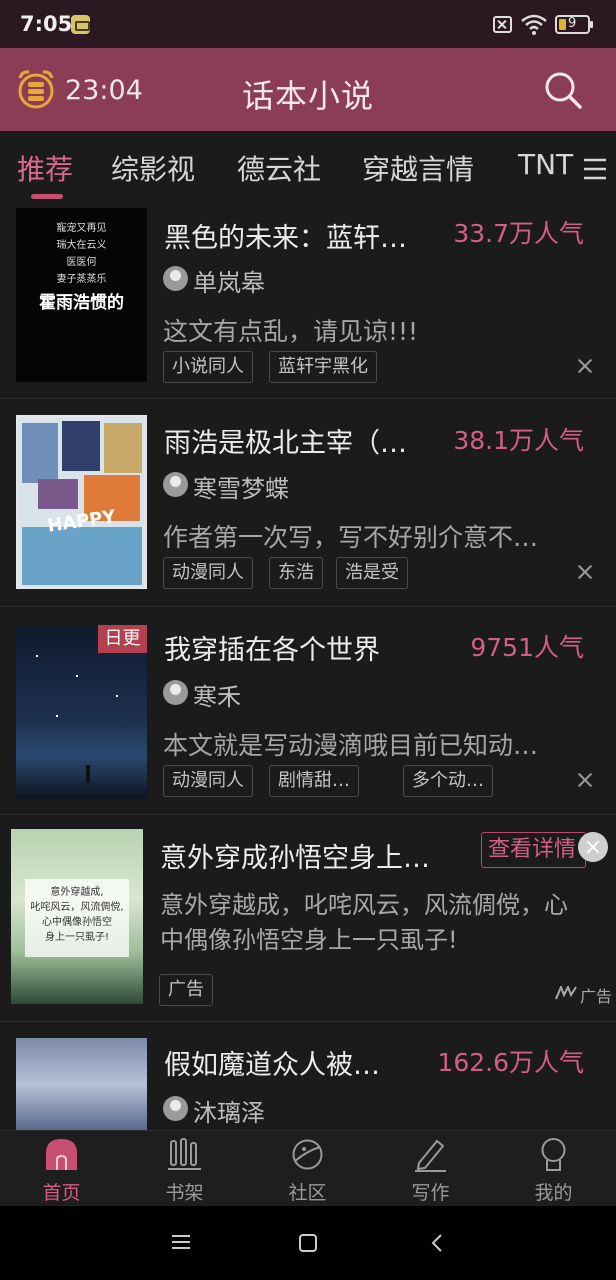  I want to click on cover-text: 意外穿越成,, so click(77, 892).